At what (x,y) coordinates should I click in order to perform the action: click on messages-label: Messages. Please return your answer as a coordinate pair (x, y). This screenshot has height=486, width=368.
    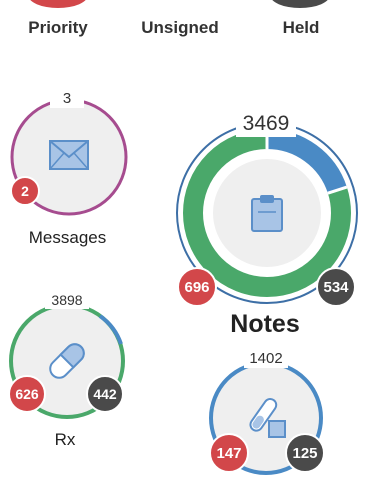
    Looking at the image, I should click on (67, 237).